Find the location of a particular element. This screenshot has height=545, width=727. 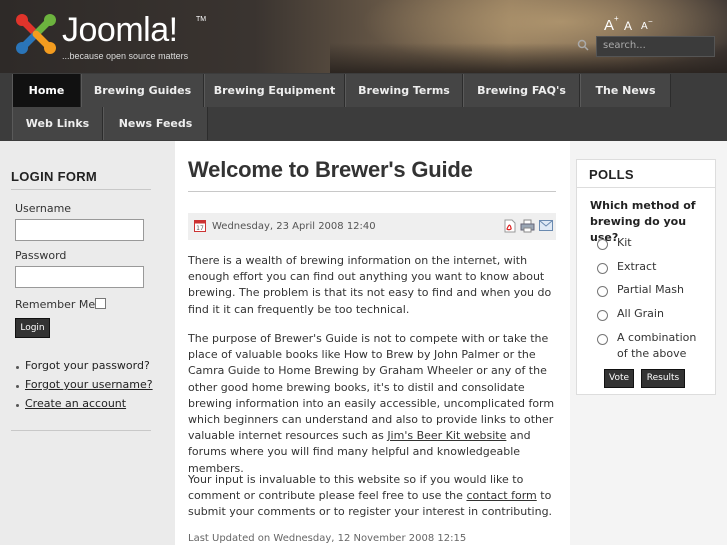

vote-button: Vote is located at coordinates (619, 378).